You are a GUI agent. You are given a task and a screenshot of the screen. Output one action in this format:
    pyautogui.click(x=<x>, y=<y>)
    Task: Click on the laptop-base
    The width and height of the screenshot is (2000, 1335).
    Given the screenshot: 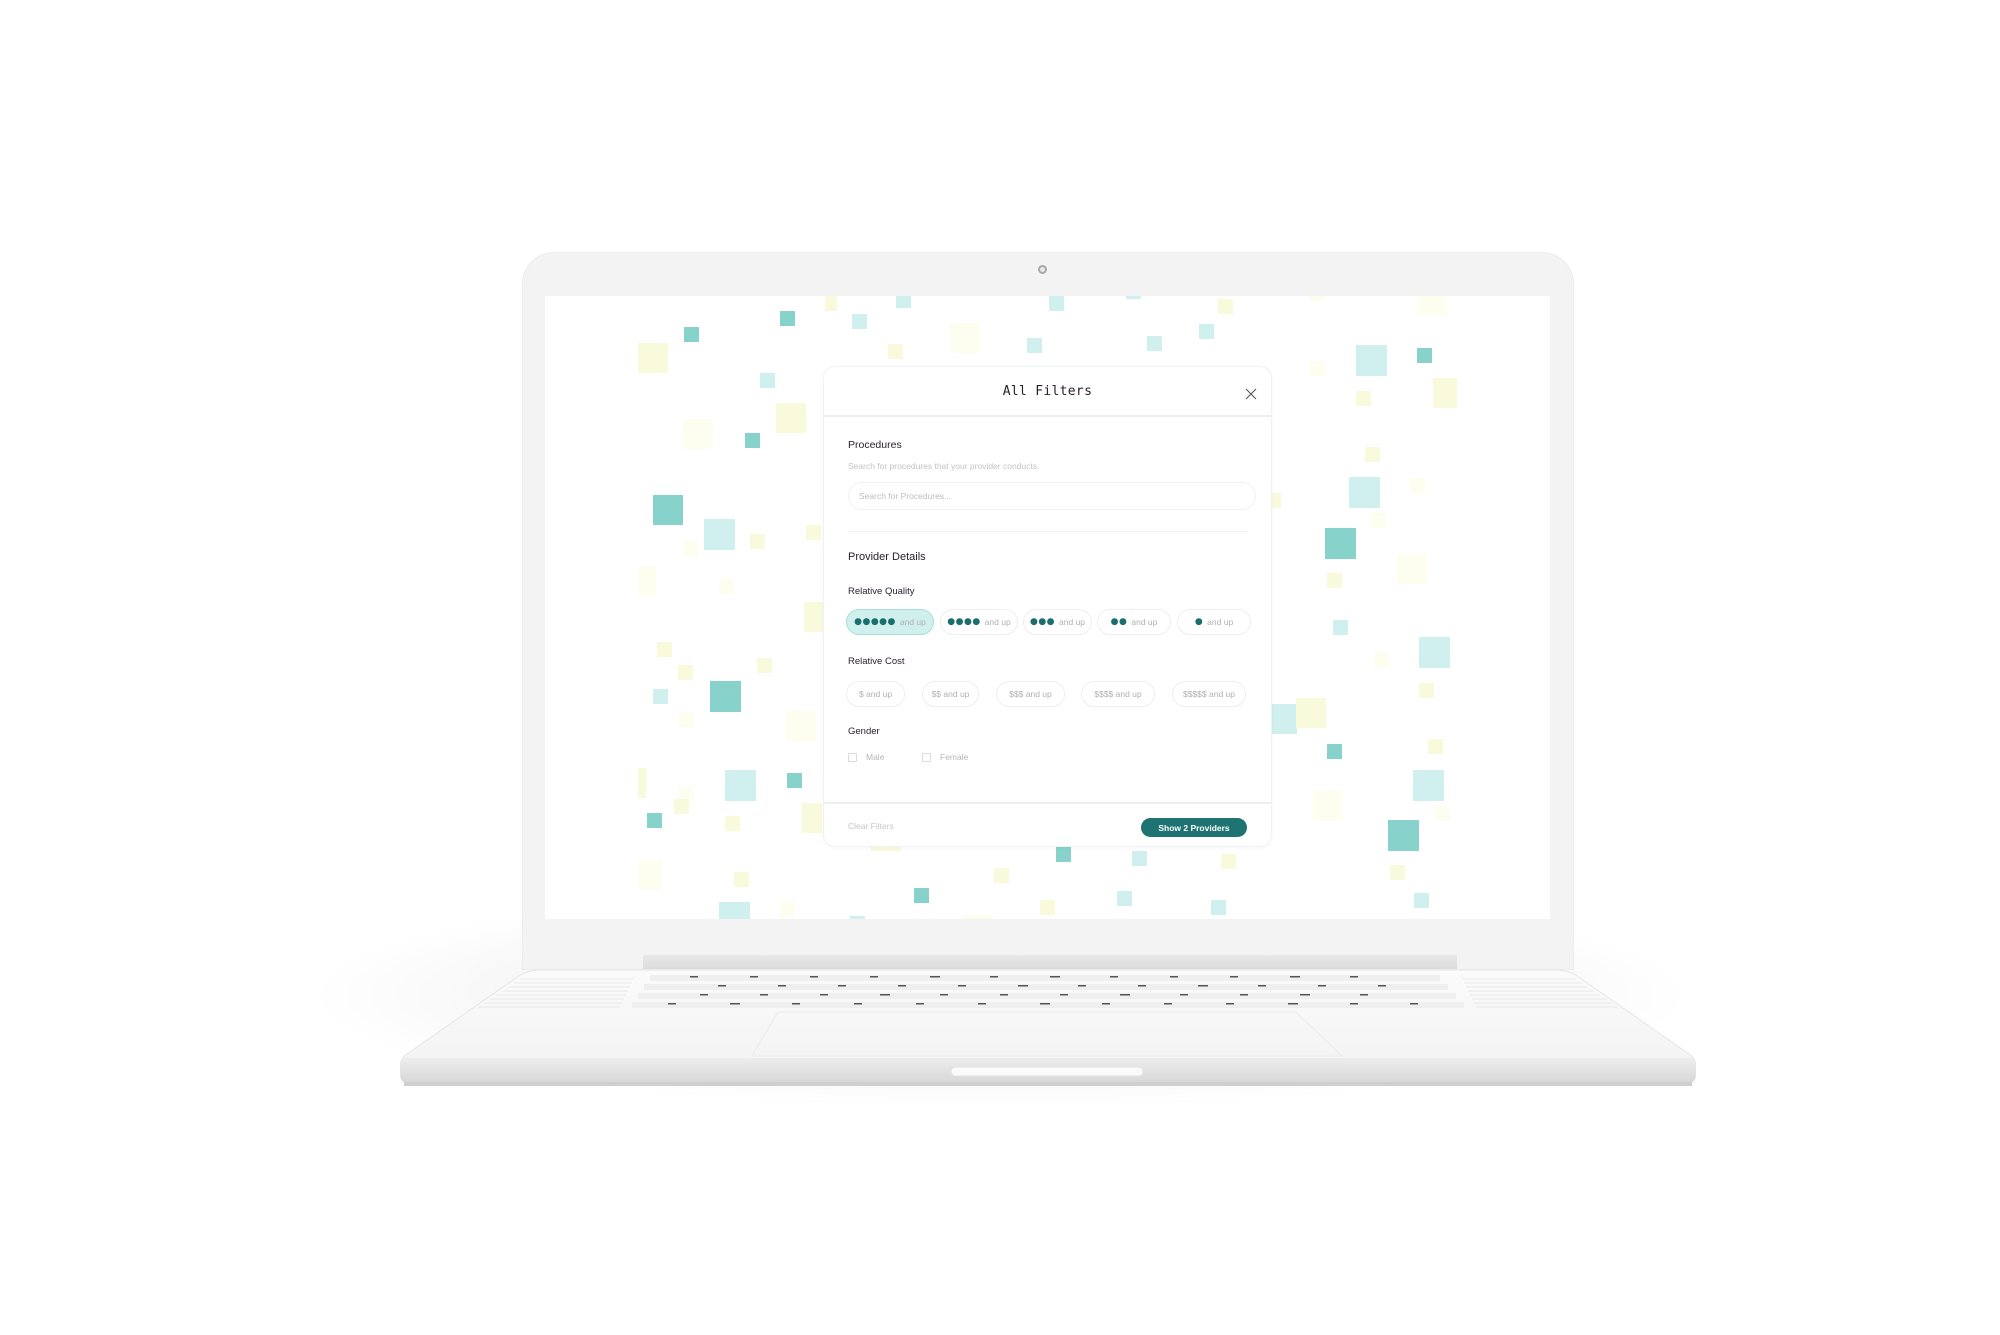 What is the action you would take?
    pyautogui.click(x=1048, y=1028)
    